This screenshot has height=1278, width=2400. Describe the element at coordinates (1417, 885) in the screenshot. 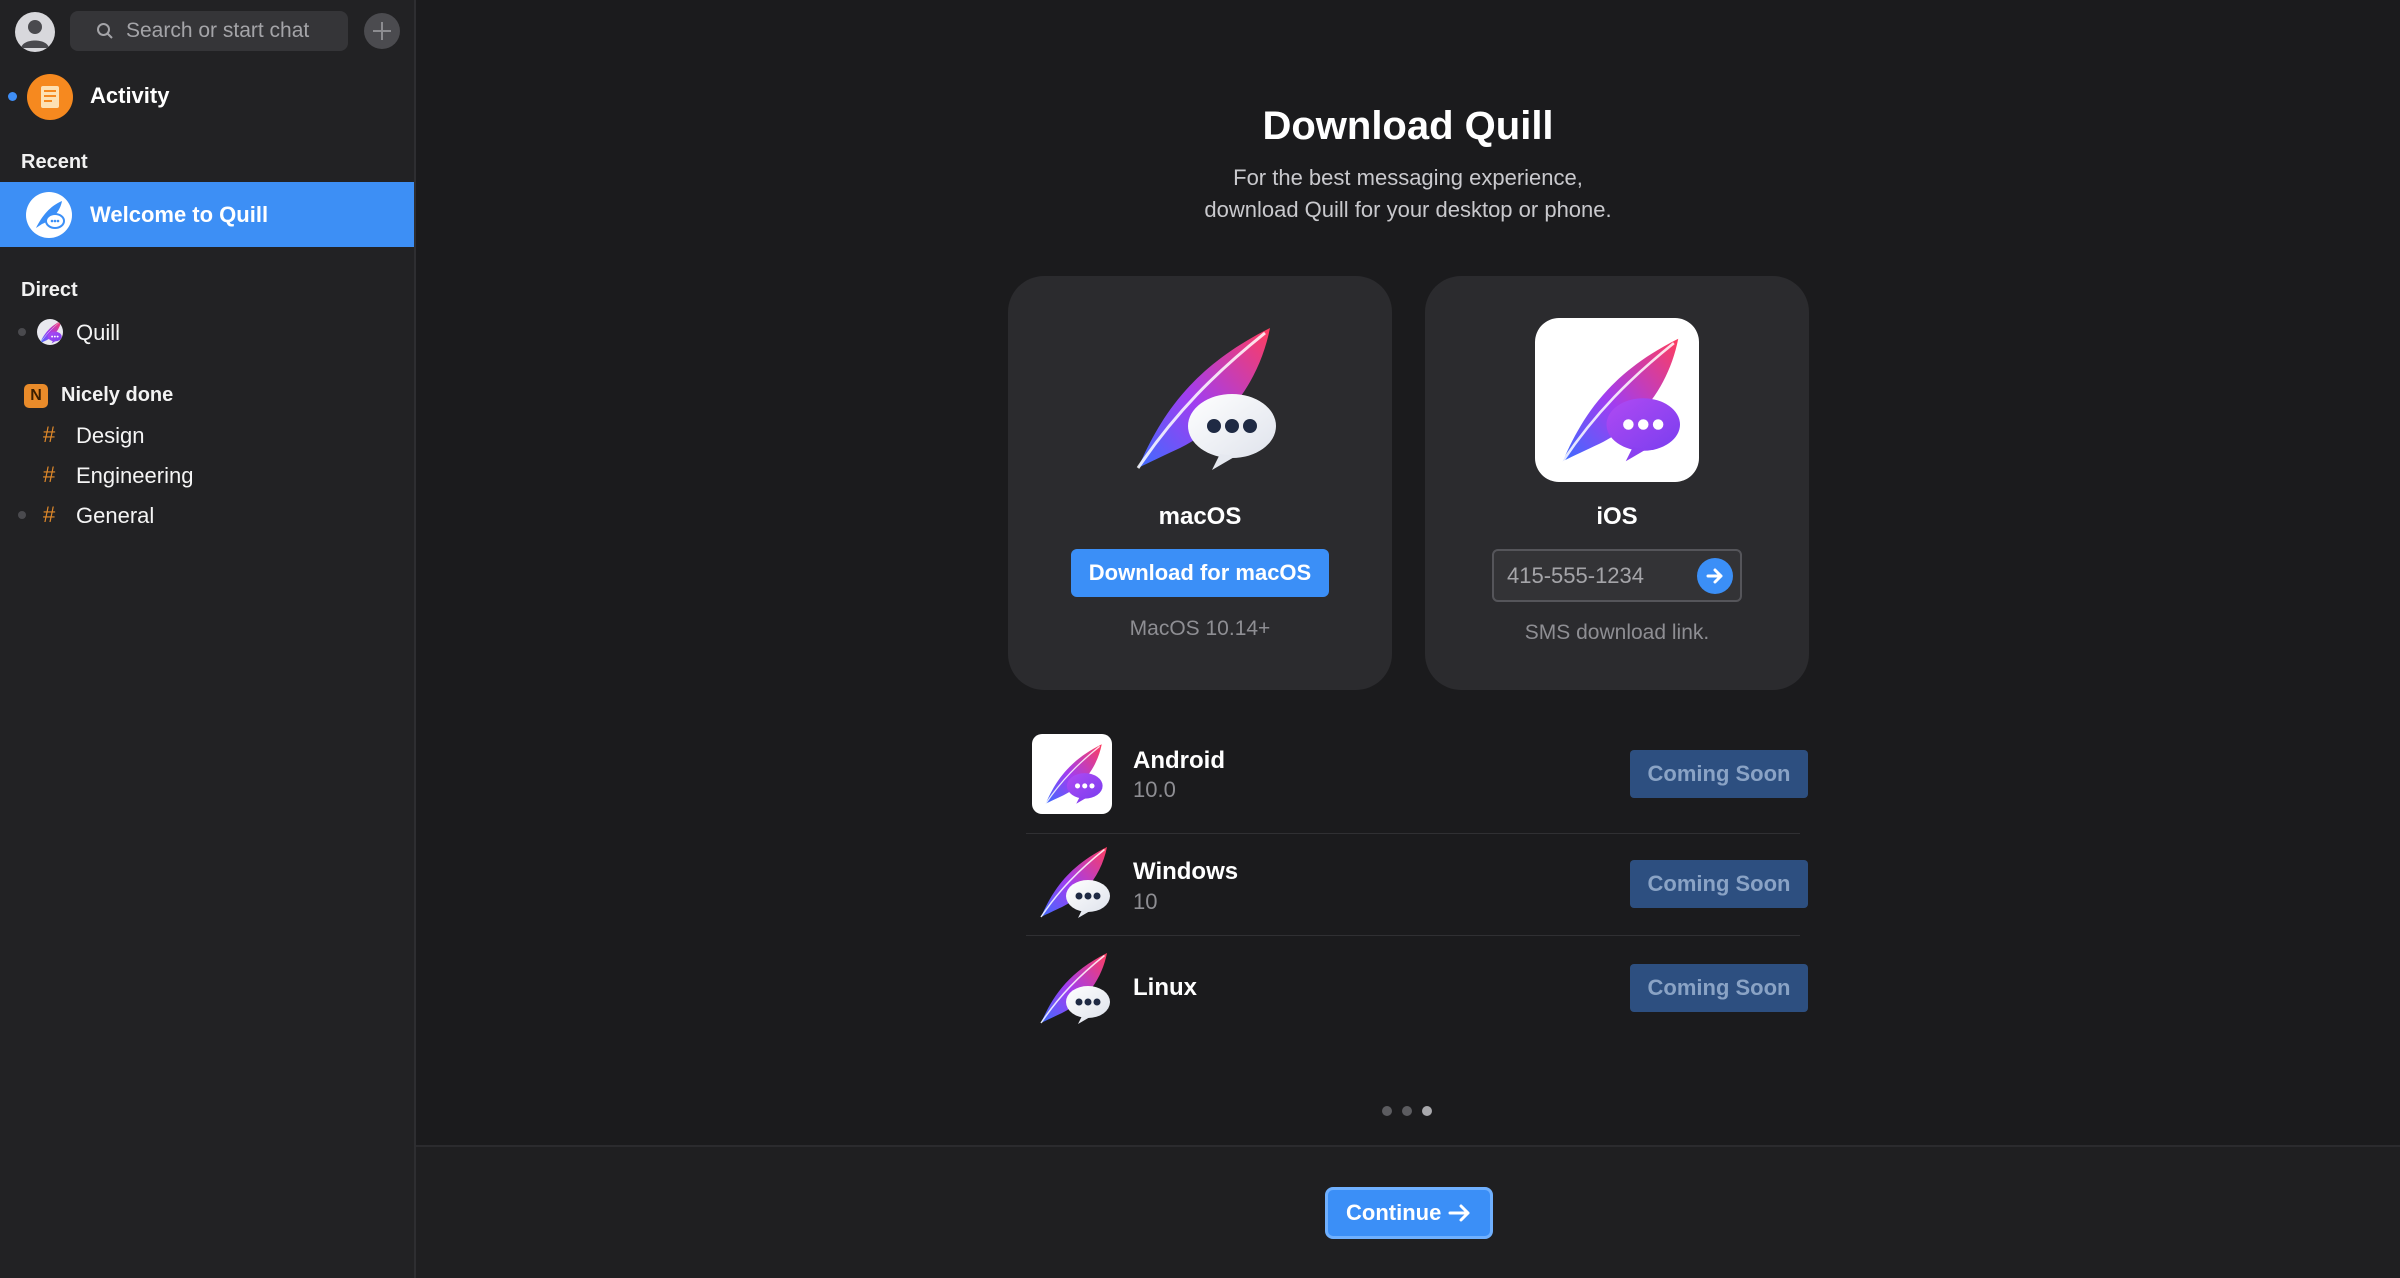

I see `list-item-windows: Windows 10 Coming Soon` at that location.